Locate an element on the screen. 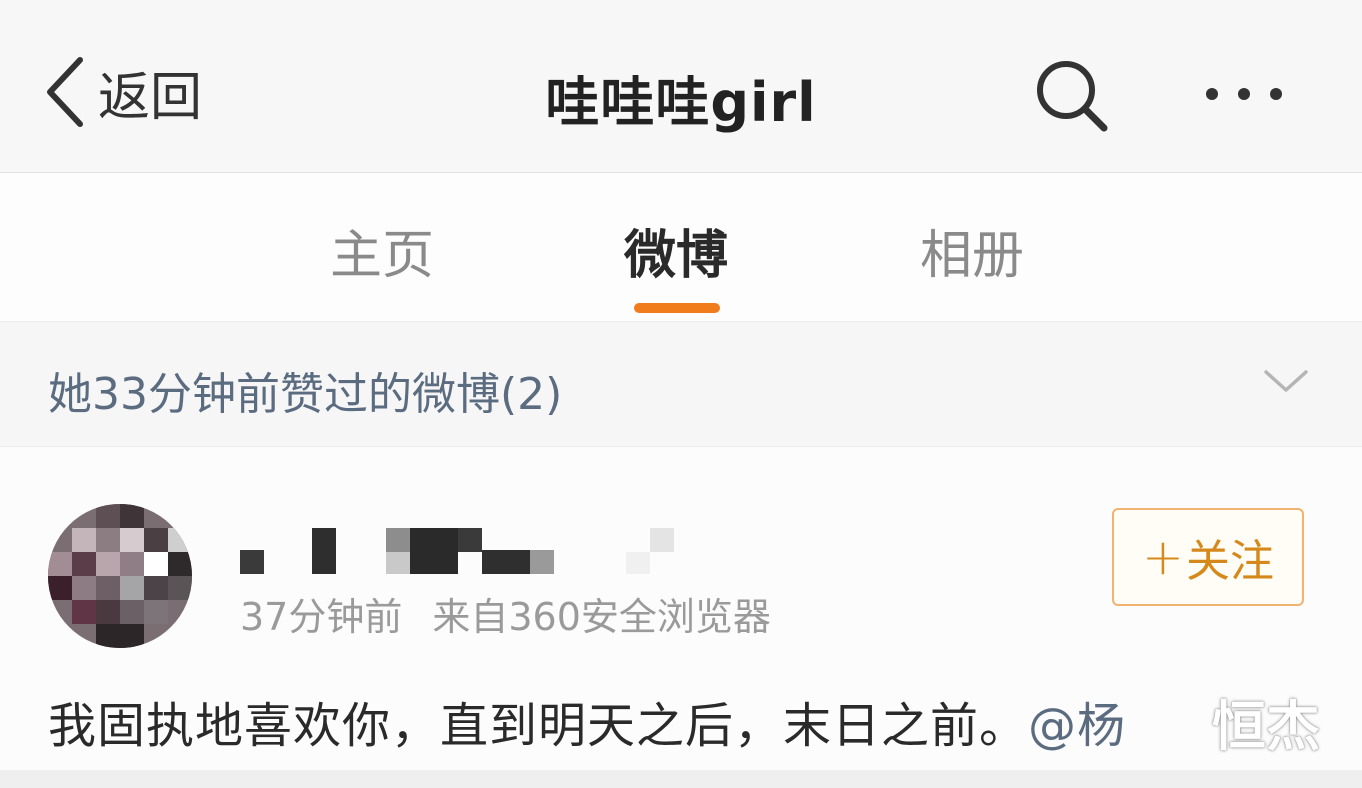 The image size is (1362, 788). post-body: 我固执地喜欢你，直到明天之后，末日之前。@杨 is located at coordinates (587, 721).